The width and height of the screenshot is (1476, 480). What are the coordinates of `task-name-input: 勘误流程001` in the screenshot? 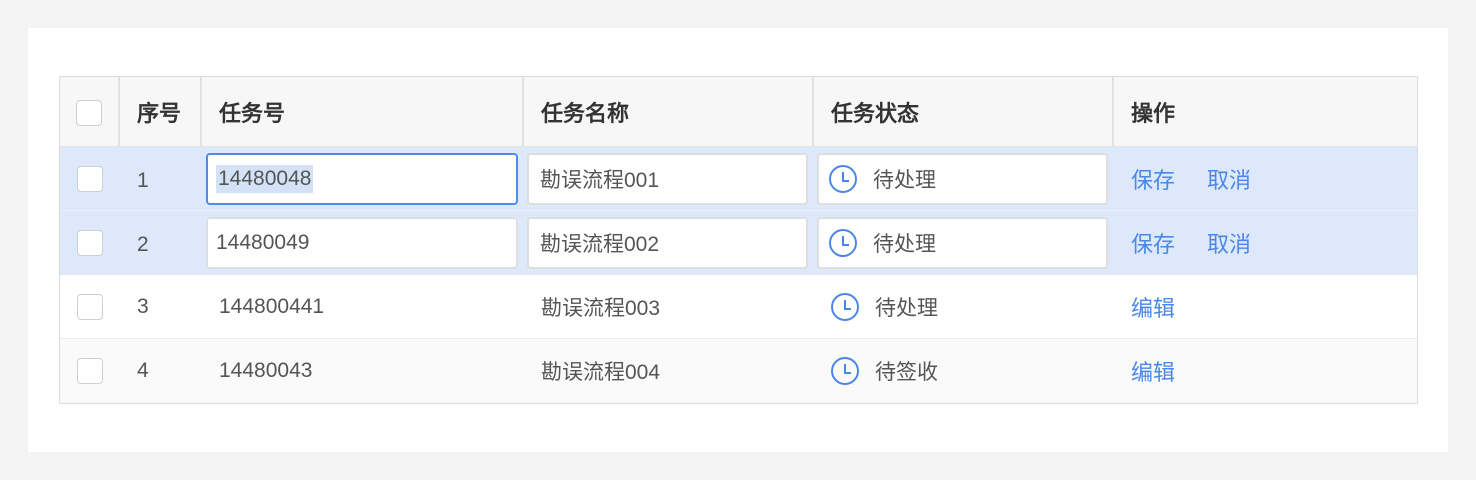 It's located at (667, 179).